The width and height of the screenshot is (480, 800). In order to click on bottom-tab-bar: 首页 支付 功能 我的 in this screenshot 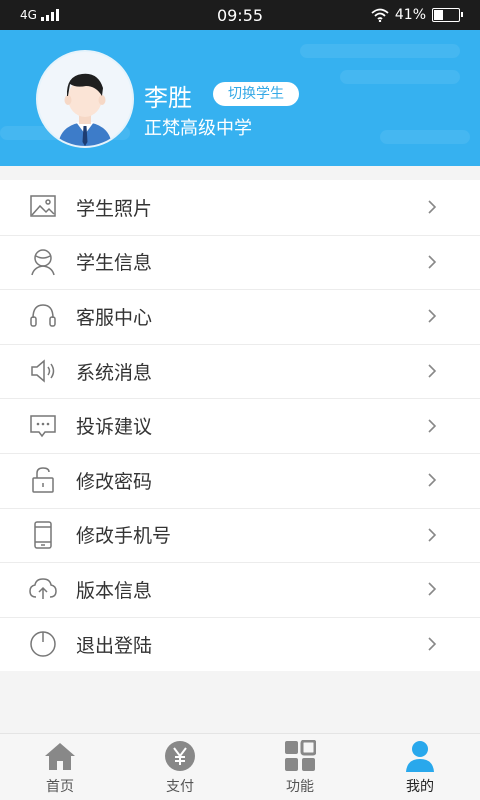, I will do `click(240, 766)`.